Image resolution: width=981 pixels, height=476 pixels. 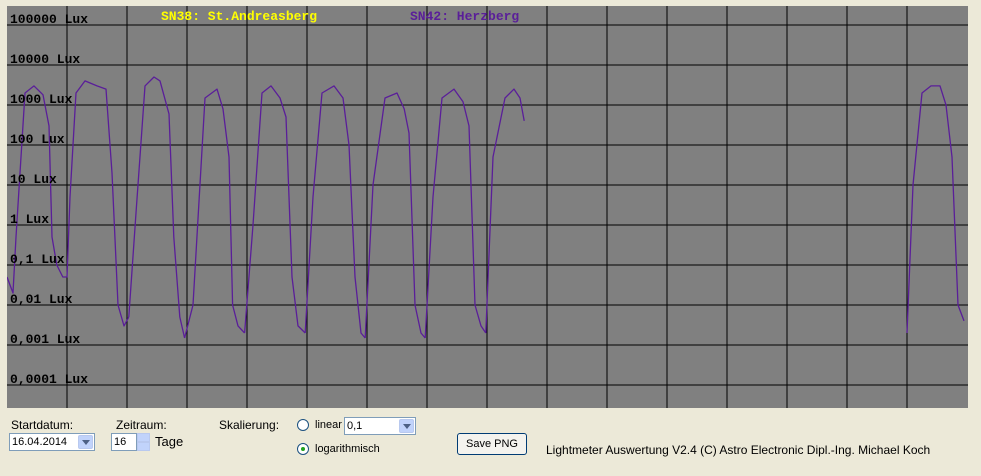 I want to click on spin-down-icon, so click(x=143, y=446).